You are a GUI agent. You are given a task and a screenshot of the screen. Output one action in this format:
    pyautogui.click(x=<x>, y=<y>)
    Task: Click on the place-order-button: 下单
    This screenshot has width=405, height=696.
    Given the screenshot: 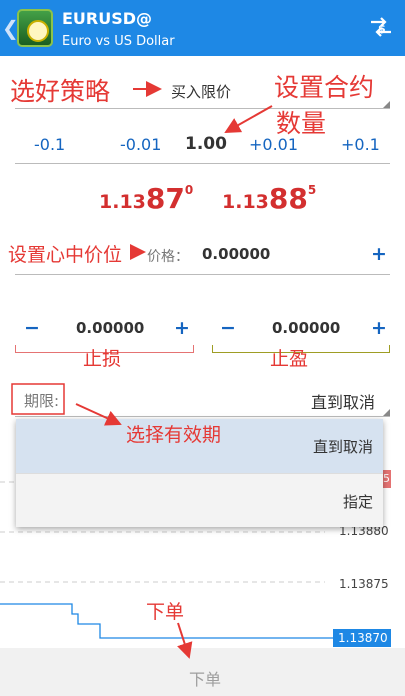 What is the action you would take?
    pyautogui.click(x=202, y=672)
    